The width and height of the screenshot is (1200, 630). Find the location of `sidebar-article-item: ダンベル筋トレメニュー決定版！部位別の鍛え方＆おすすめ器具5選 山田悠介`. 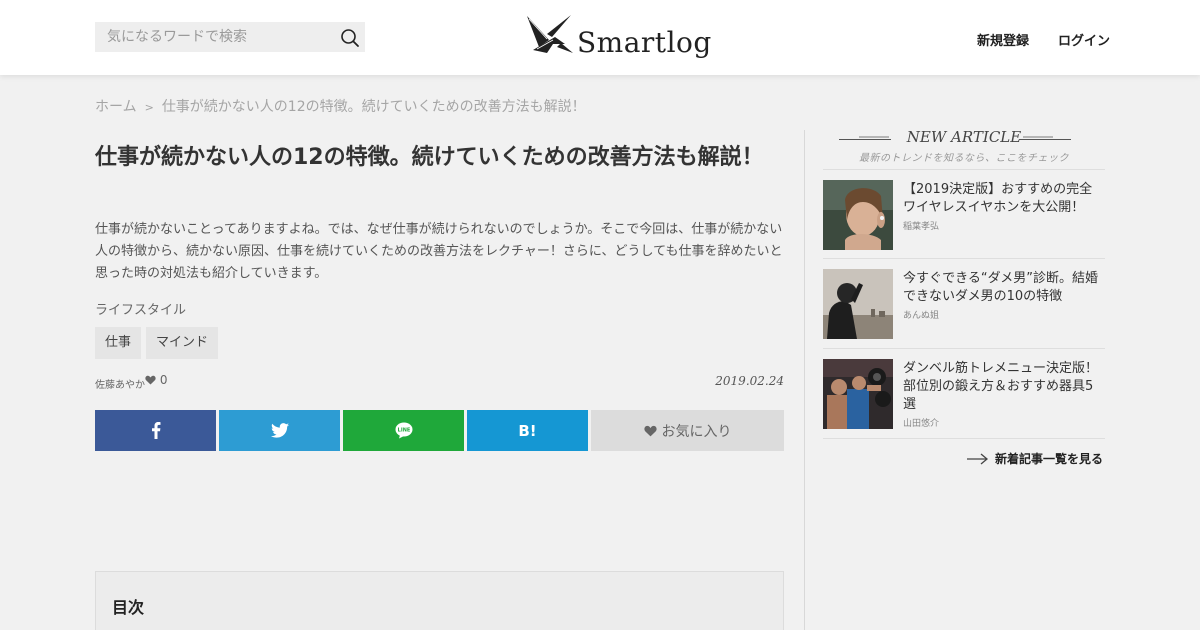

sidebar-article-item: ダンベル筋トレメニュー決定版！部位別の鍛え方＆おすすめ器具5選 山田悠介 is located at coordinates (964, 394).